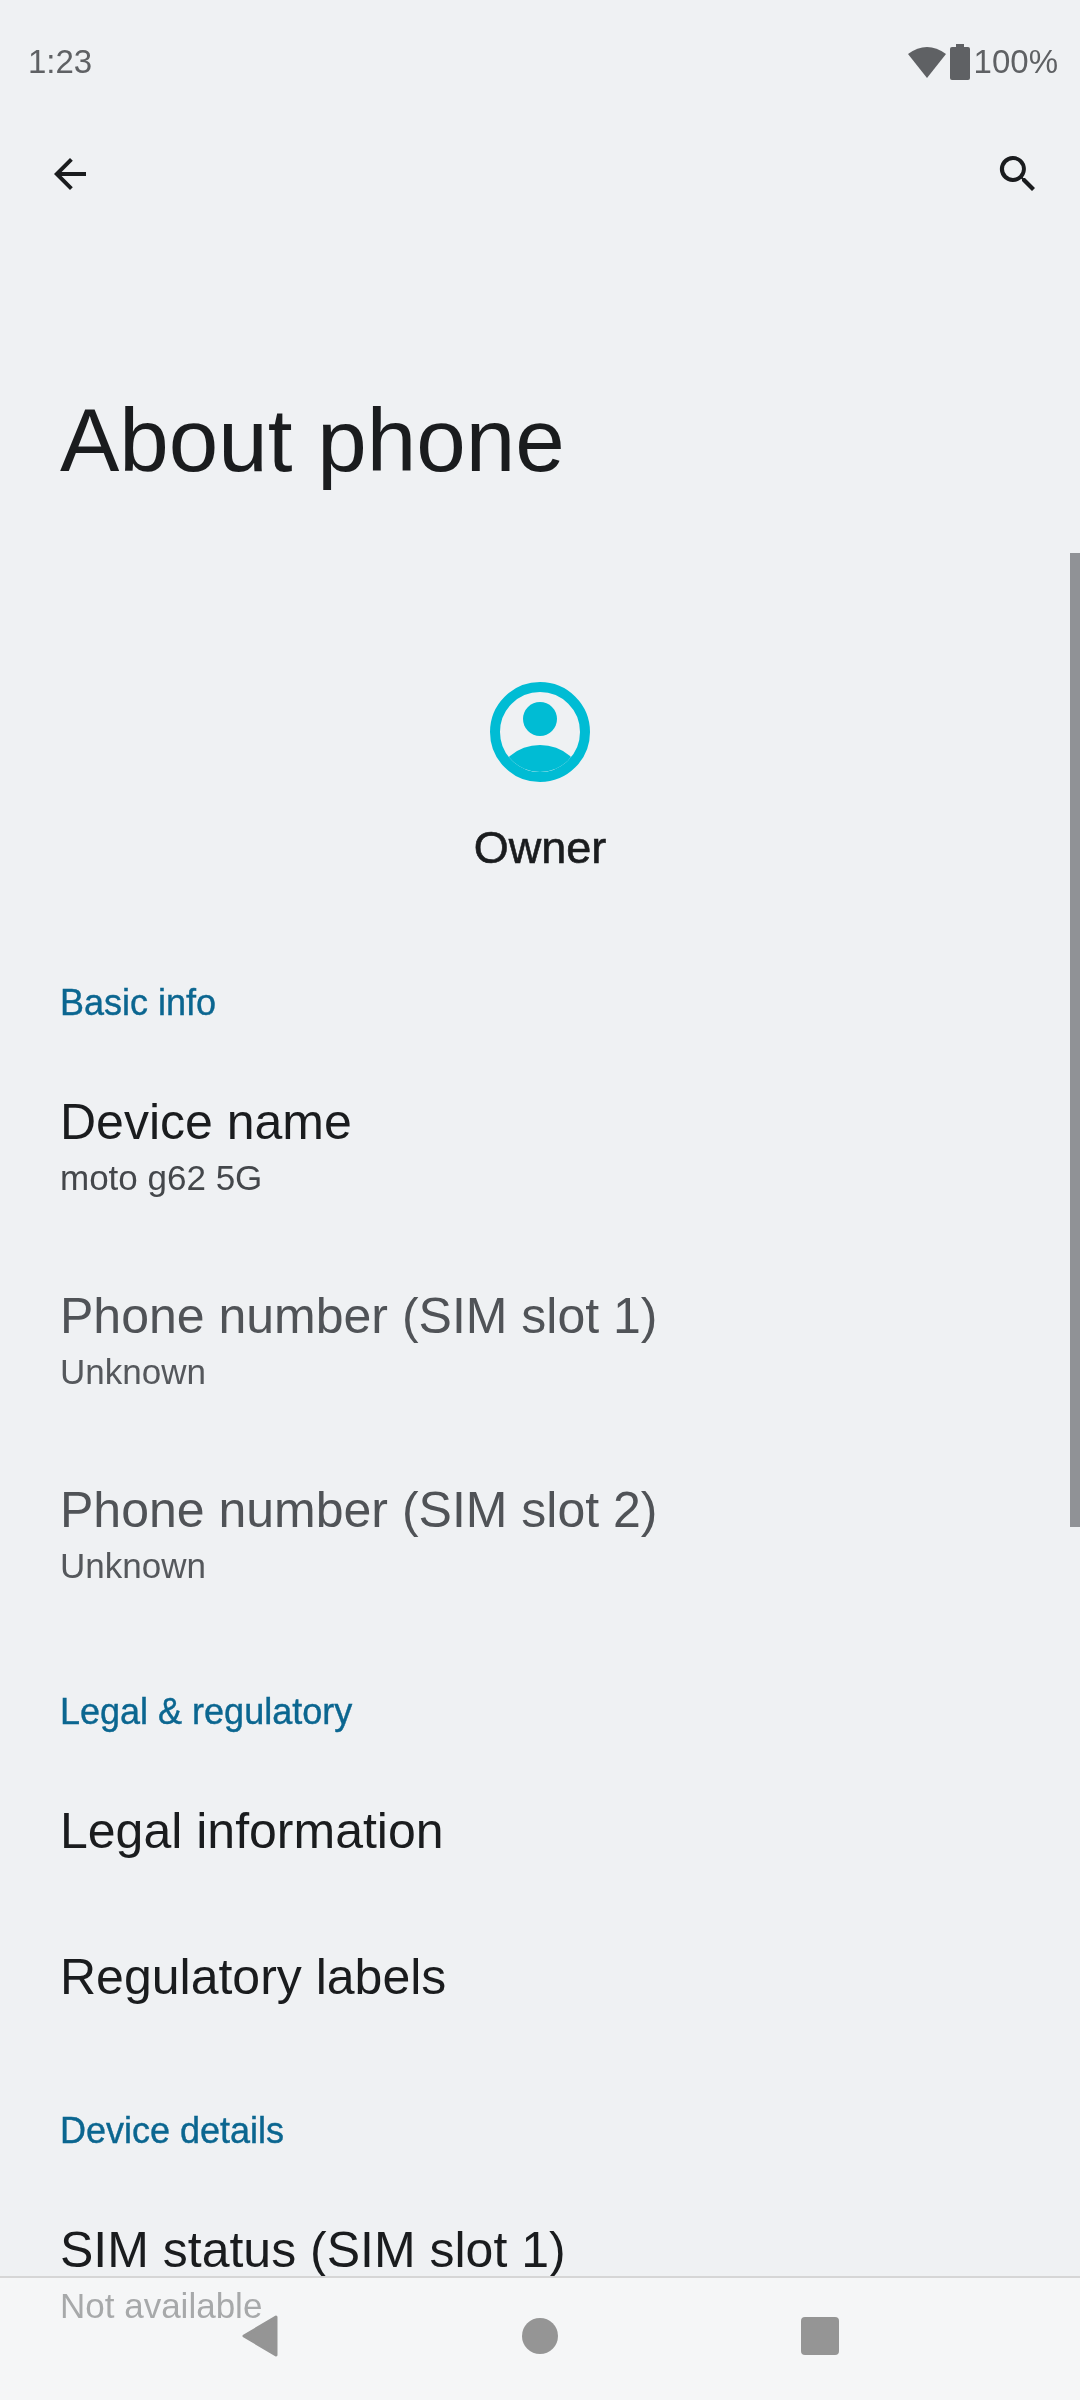 The image size is (1080, 2400). Describe the element at coordinates (1075, 1040) in the screenshot. I see `scrollbar` at that location.